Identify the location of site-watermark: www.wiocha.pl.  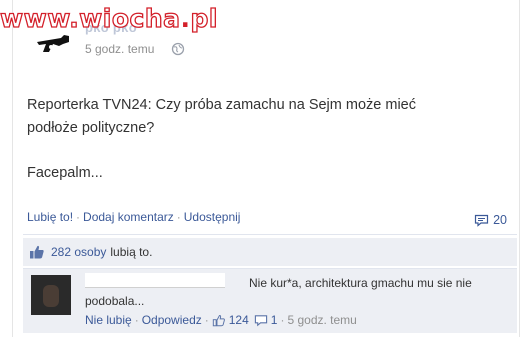
(109, 18).